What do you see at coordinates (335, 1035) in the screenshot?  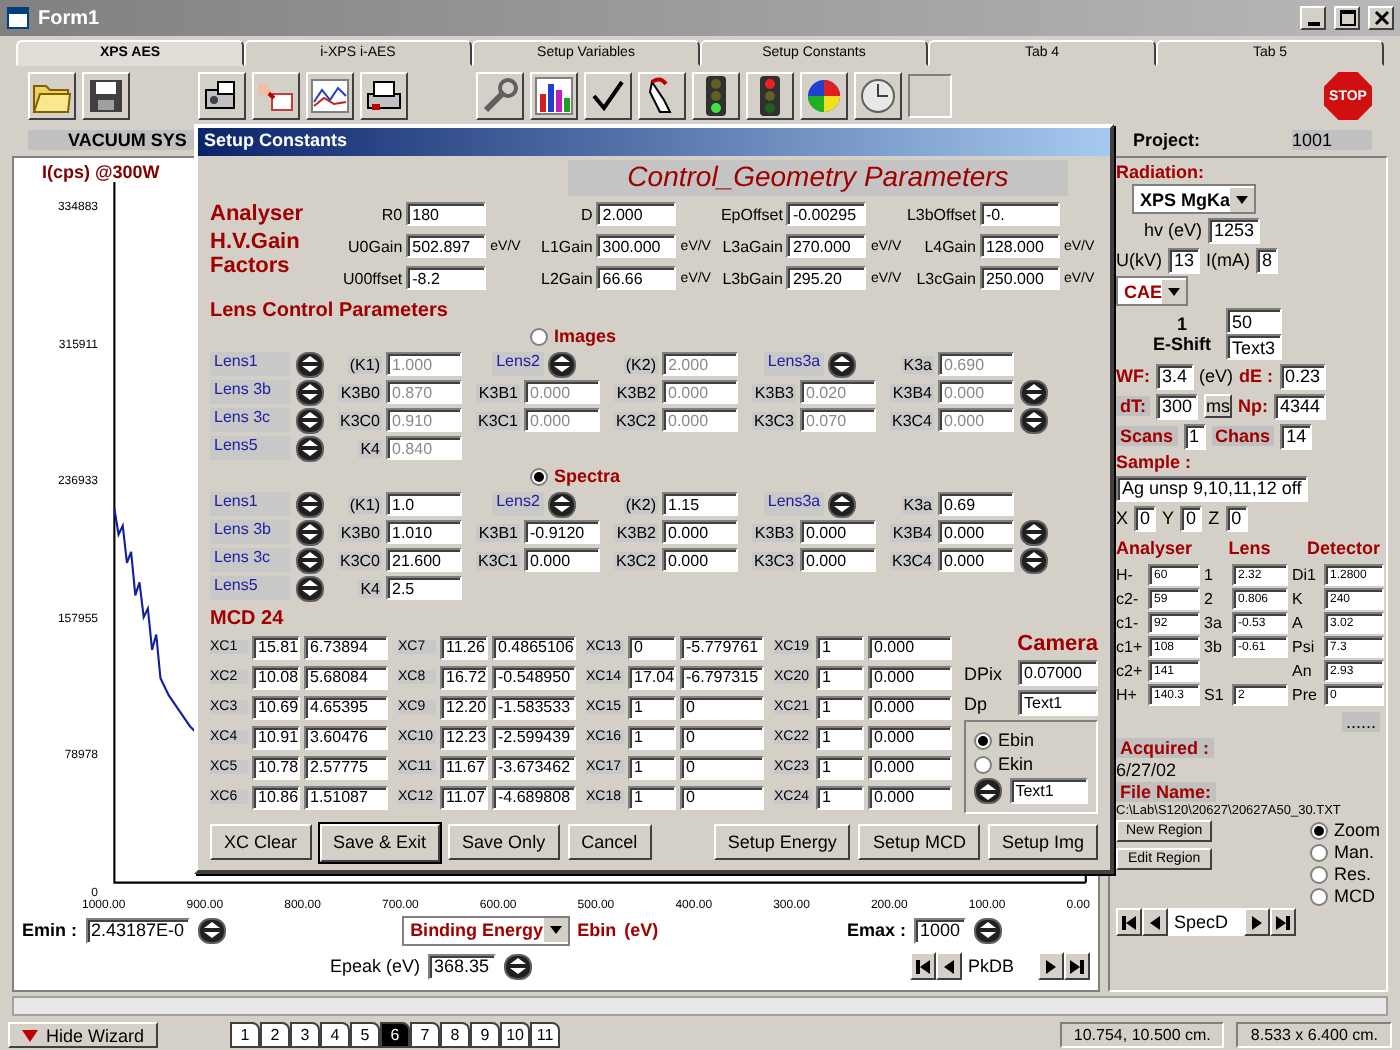 I see `page-tab: 4` at bounding box center [335, 1035].